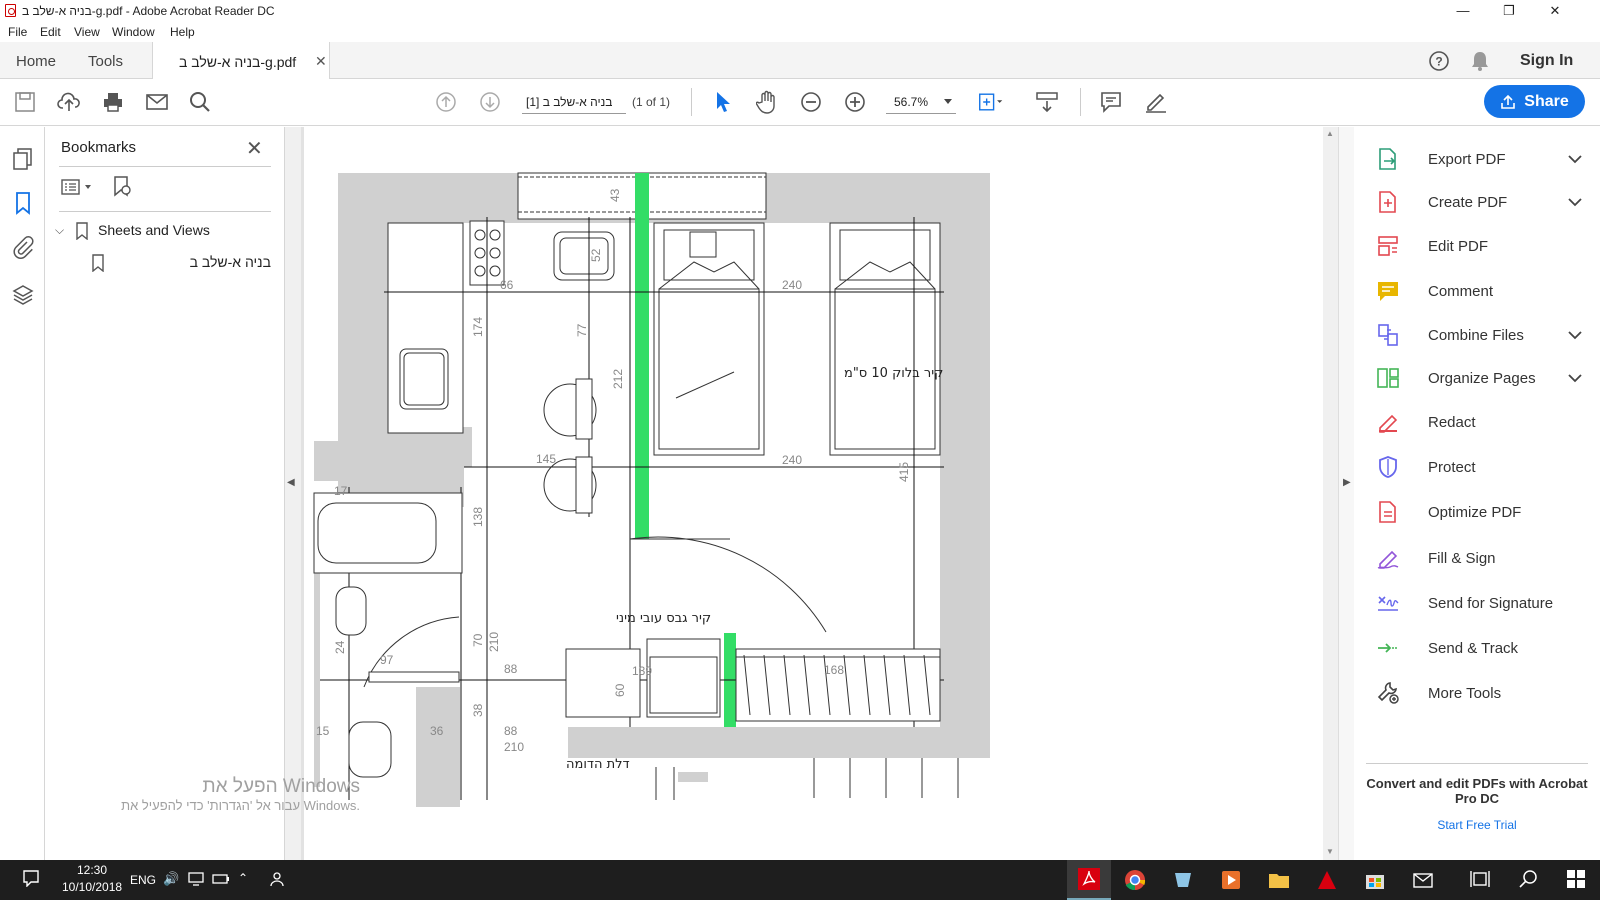 The image size is (1600, 900). I want to click on taskbar-acrobat, so click(1089, 880).